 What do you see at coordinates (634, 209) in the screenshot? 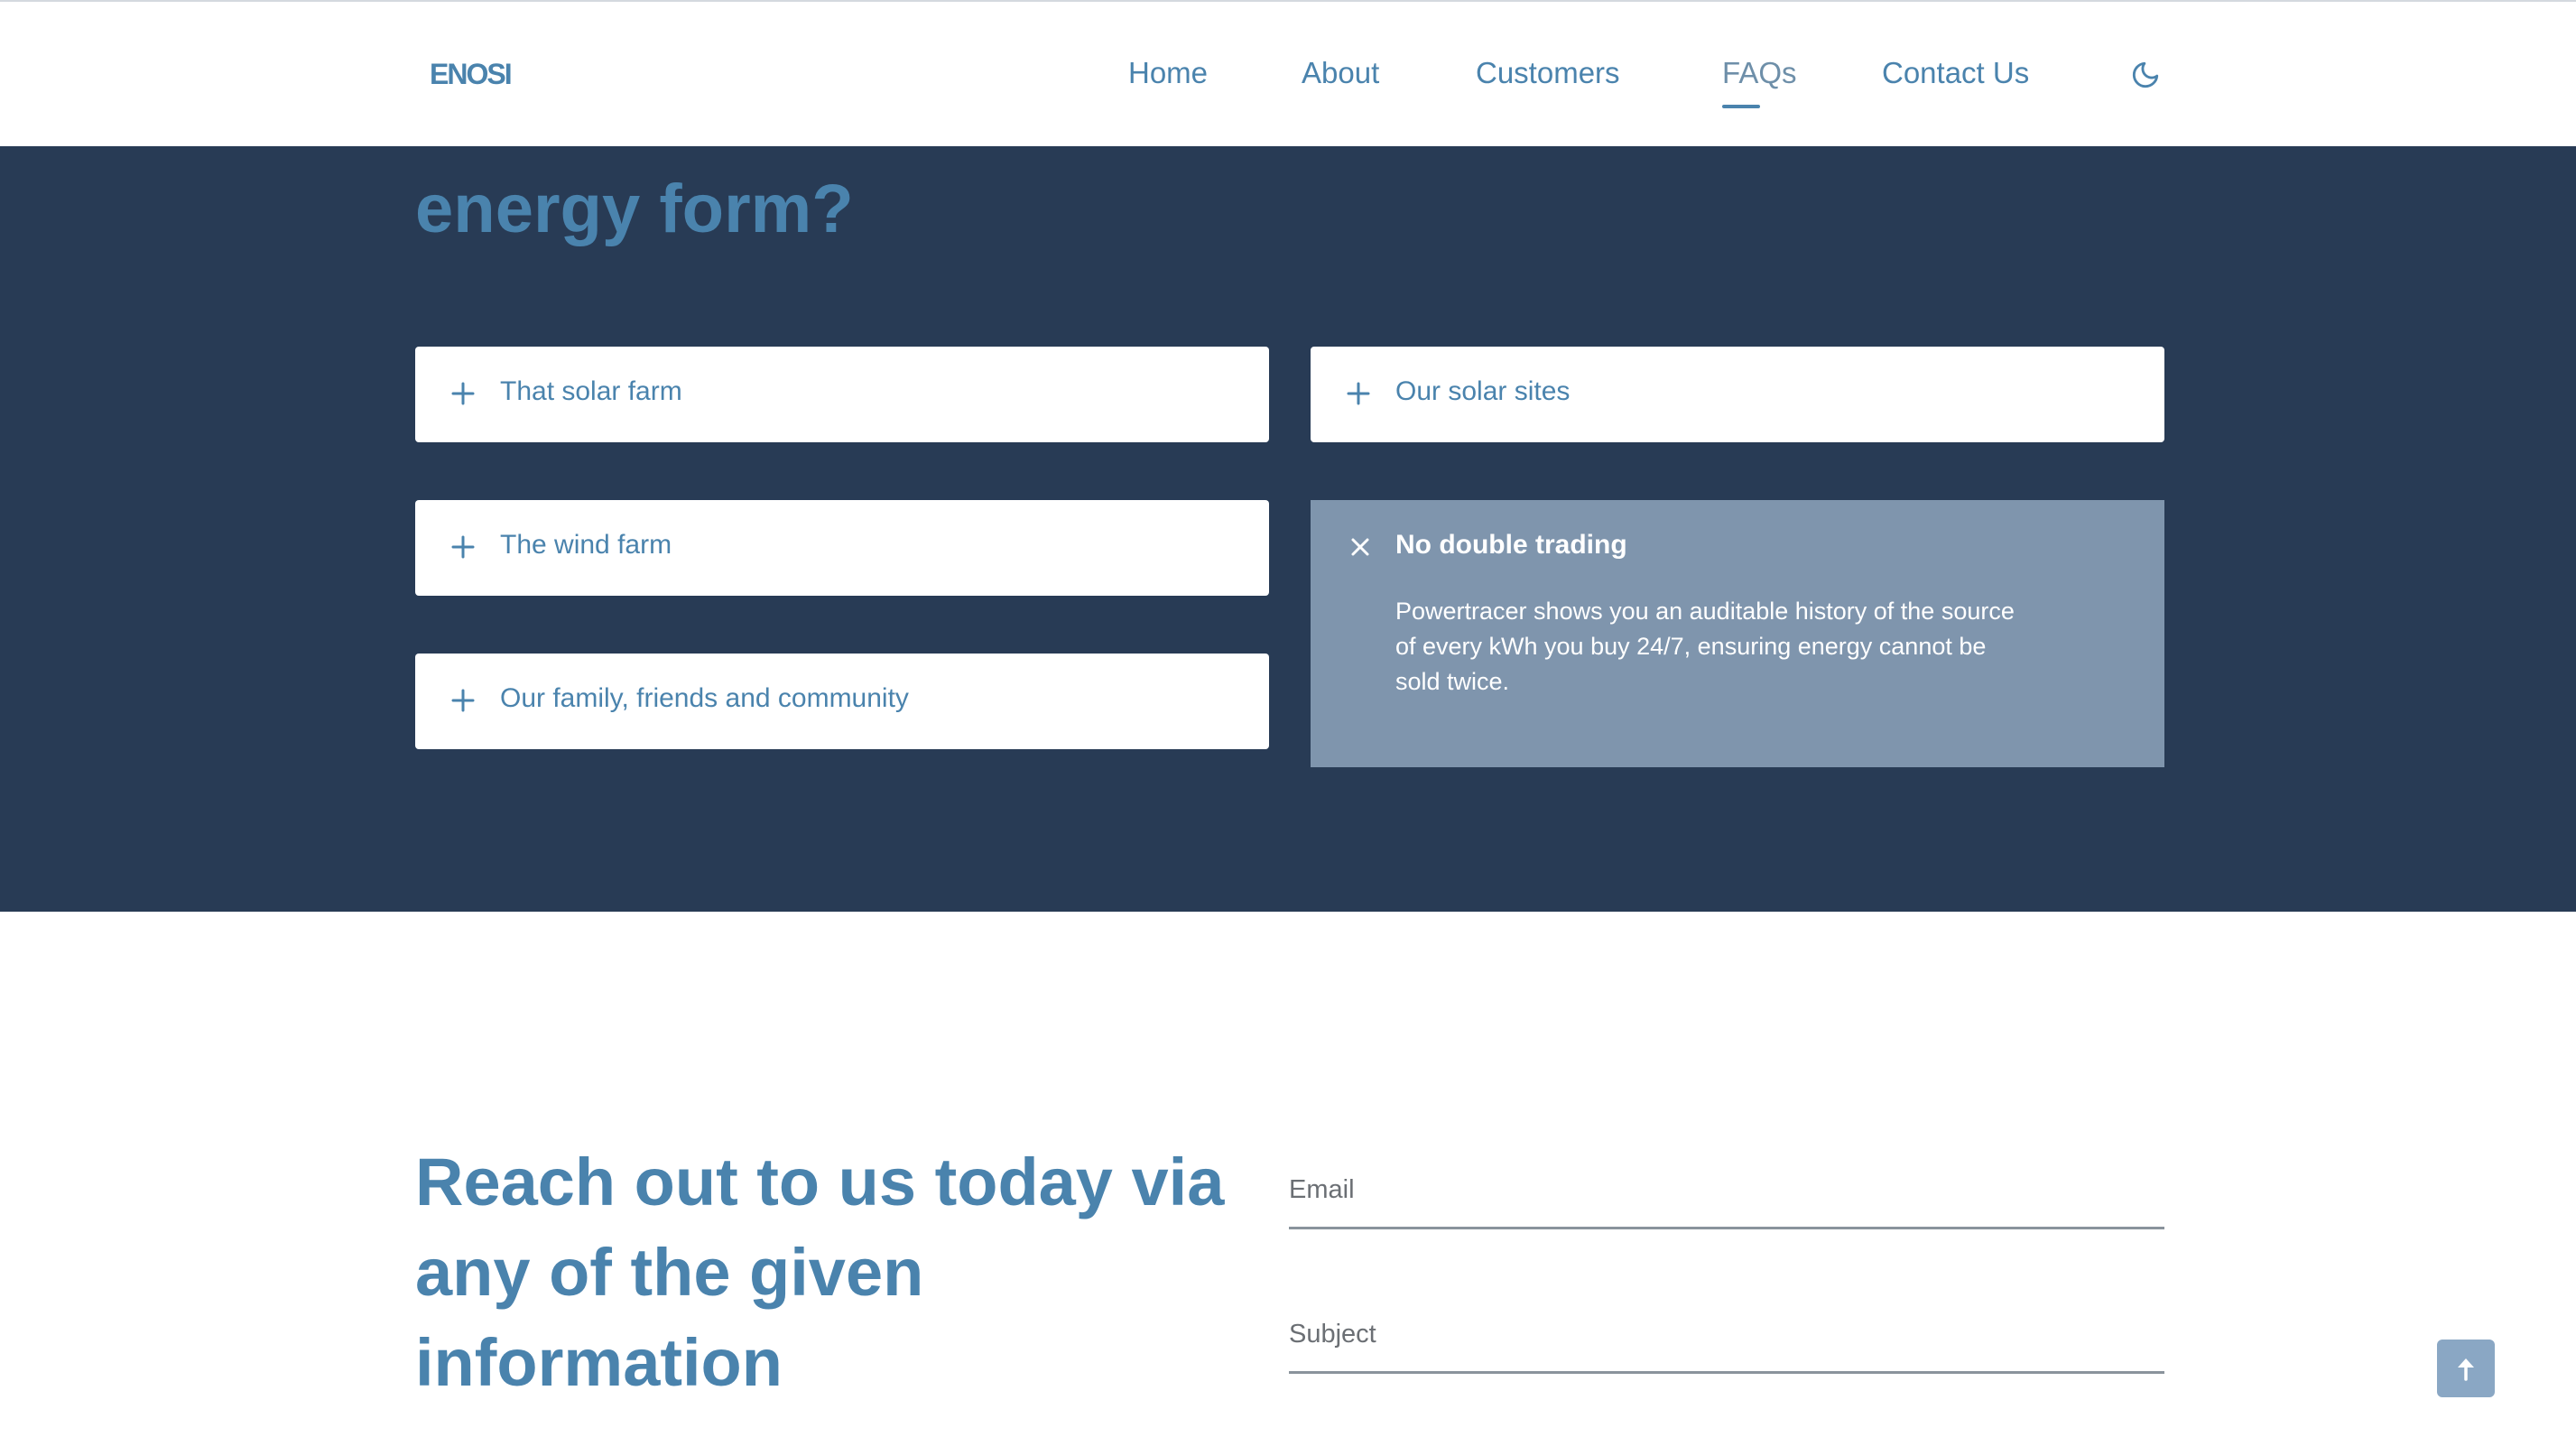
I see `faq-title: energy form?` at bounding box center [634, 209].